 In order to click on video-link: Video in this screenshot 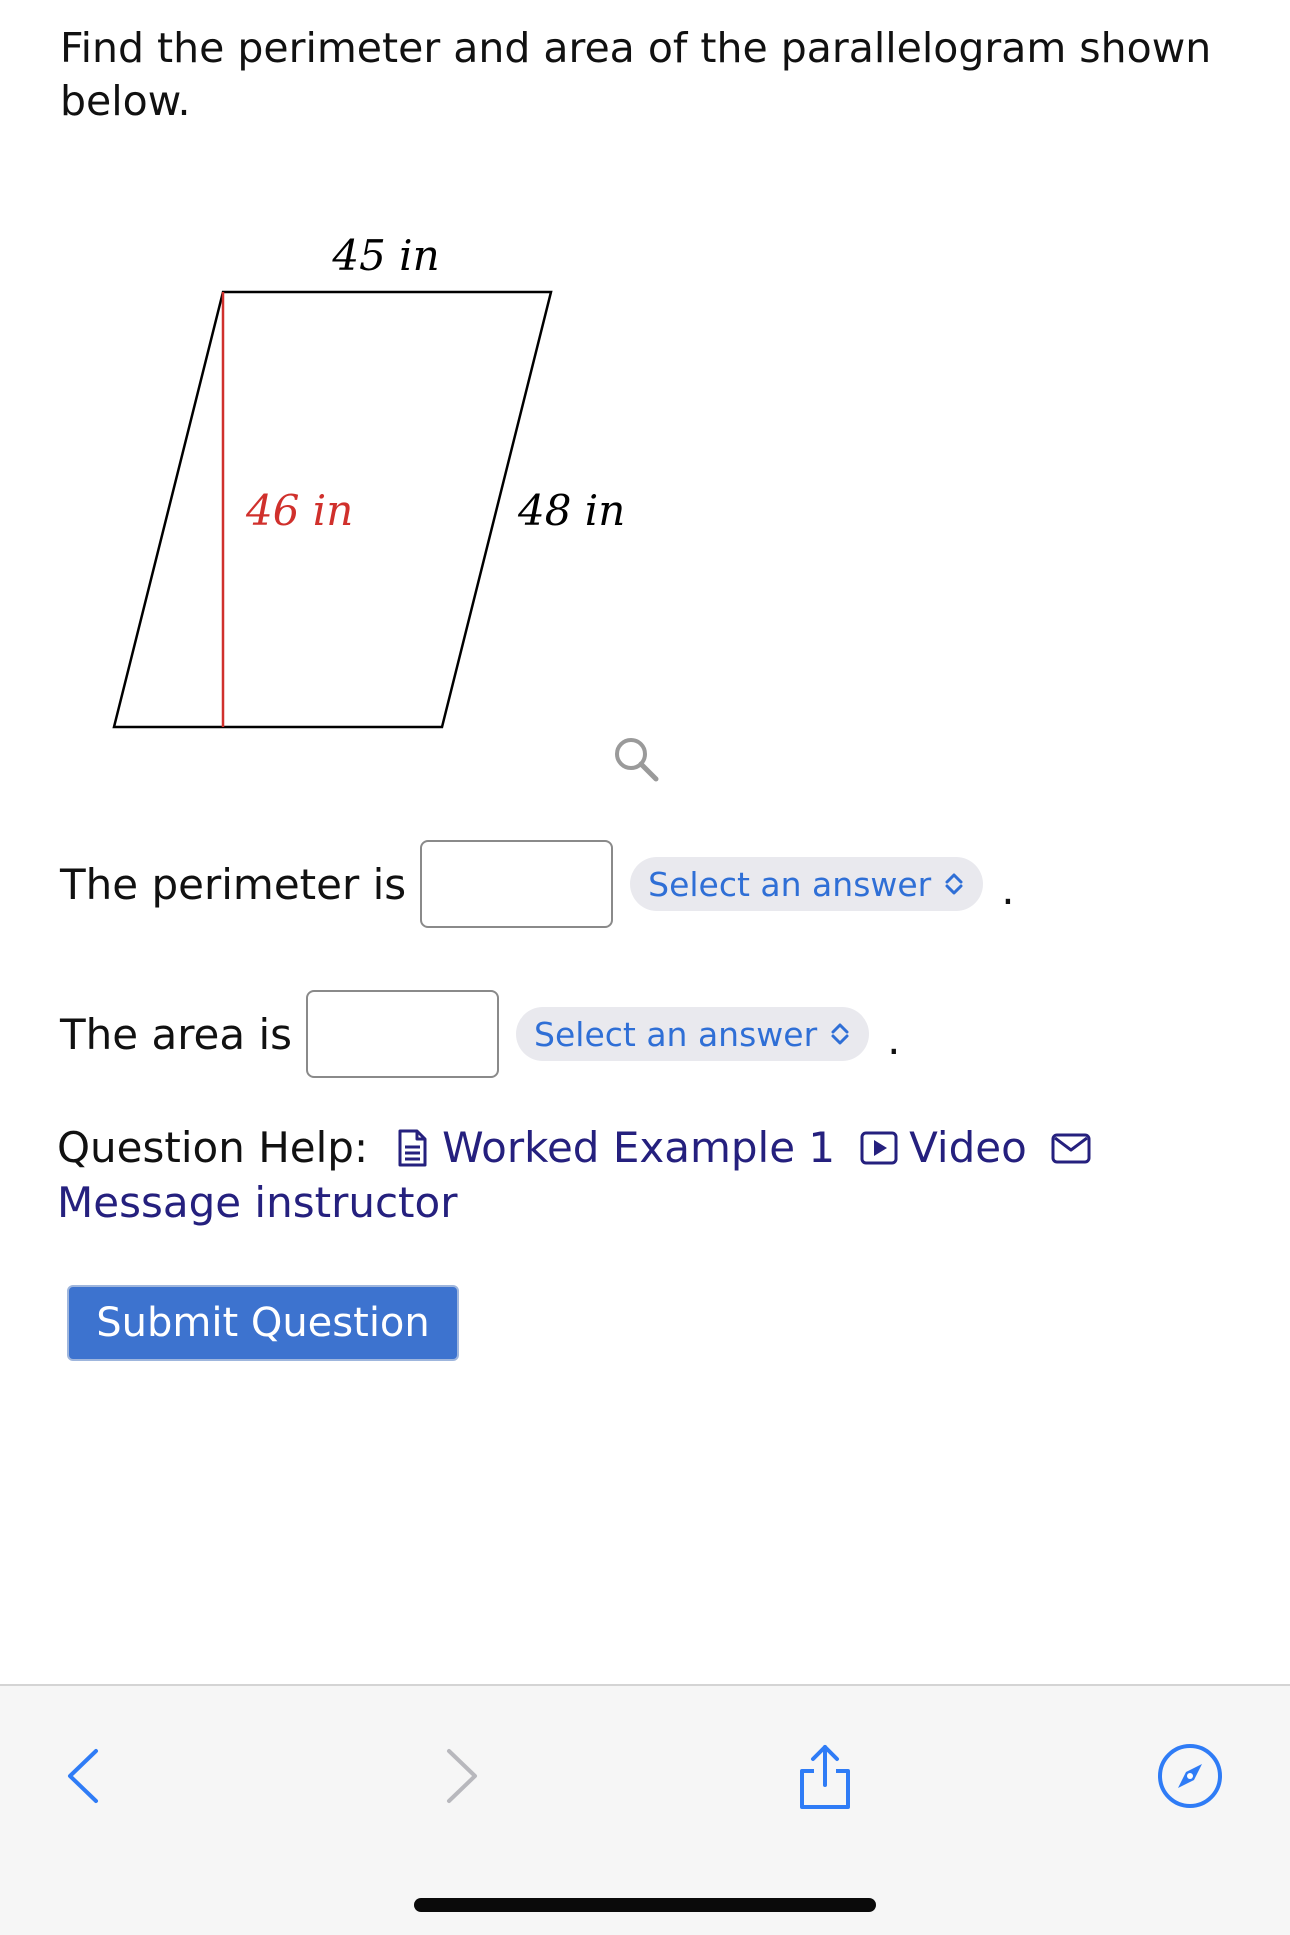, I will do `click(968, 1147)`.